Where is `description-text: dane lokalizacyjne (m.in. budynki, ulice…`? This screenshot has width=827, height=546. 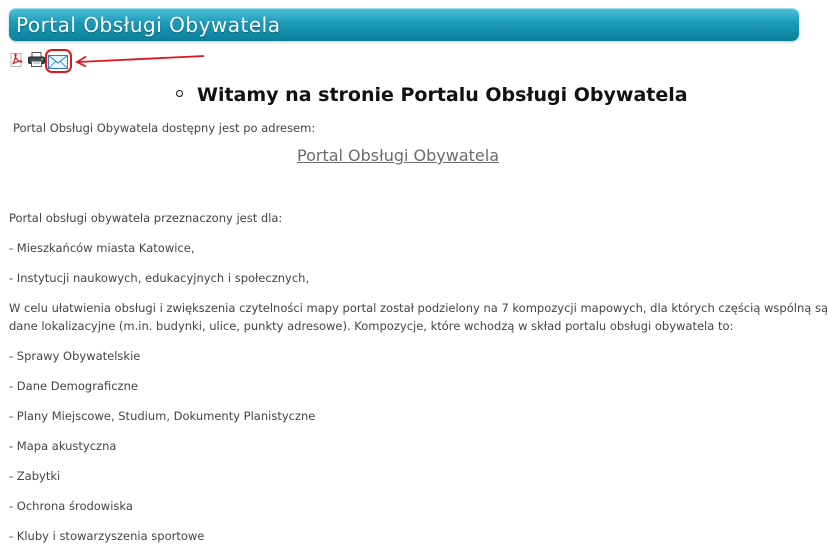
description-text: dane lokalizacyjne (m.in. budynki, ulice… is located at coordinates (371, 326).